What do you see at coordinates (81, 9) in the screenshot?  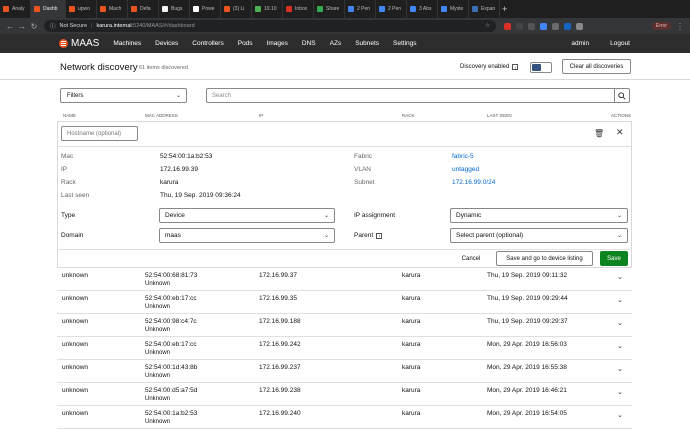 I see `browser-tab: upwo` at bounding box center [81, 9].